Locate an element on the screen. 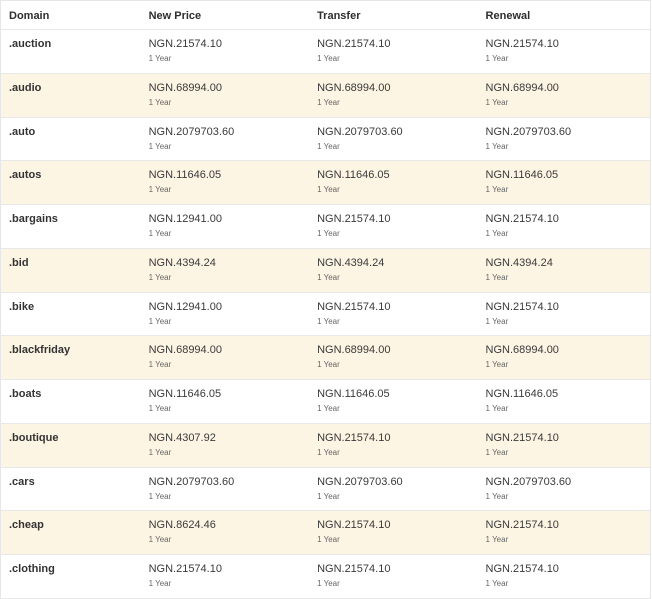  domain-name: .bargains is located at coordinates (33, 219).